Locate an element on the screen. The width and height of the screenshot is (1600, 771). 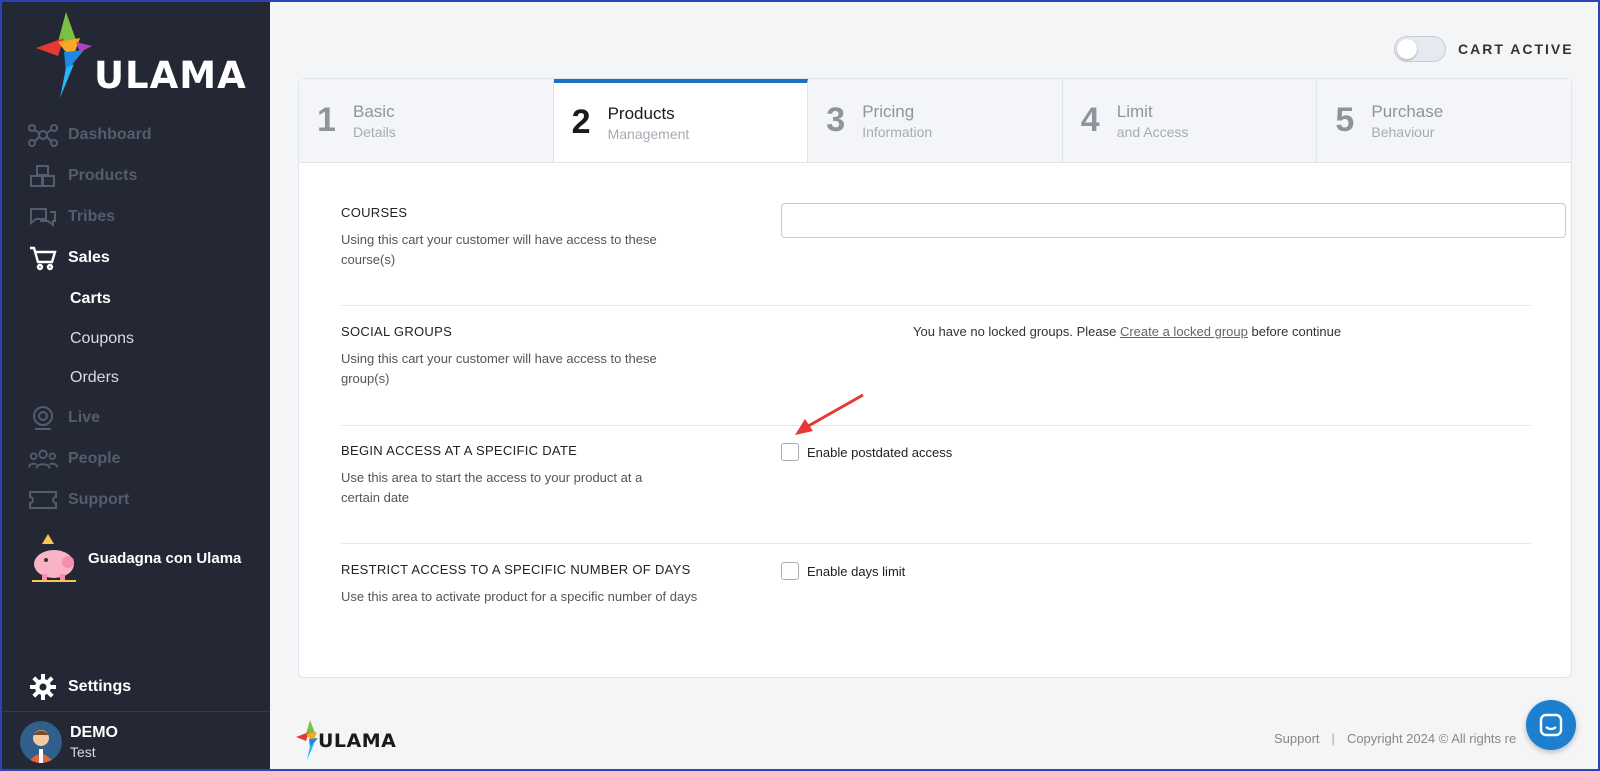
step-number: 5 is located at coordinates (1345, 120).